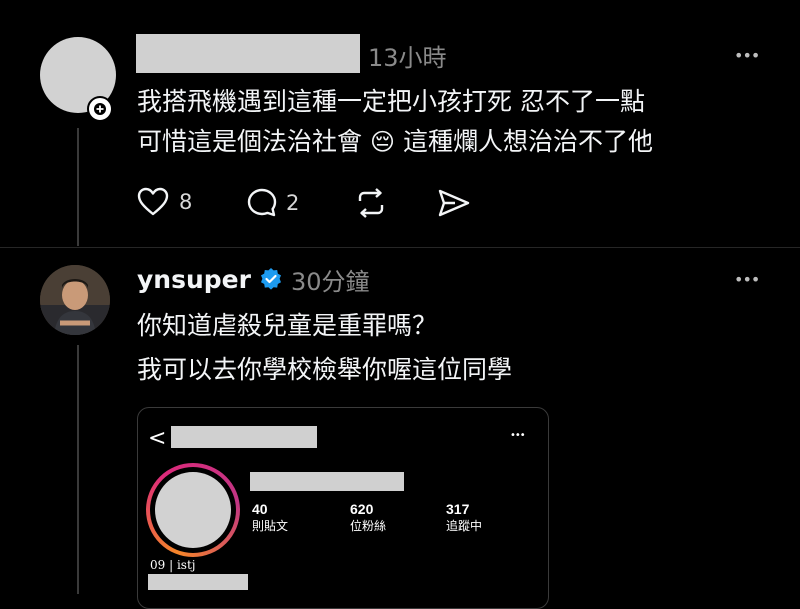 The height and width of the screenshot is (609, 800). What do you see at coordinates (464, 526) in the screenshot?
I see `stat-following-label: 追蹤中` at bounding box center [464, 526].